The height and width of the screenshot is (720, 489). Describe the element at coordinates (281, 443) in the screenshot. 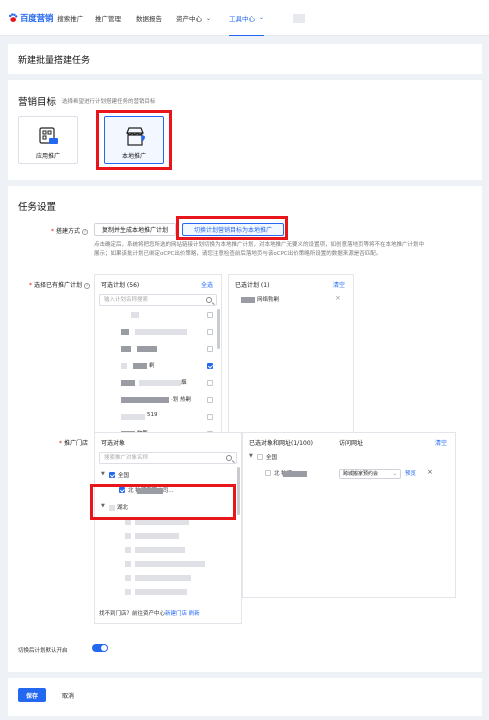

I see `selected-objects-count: 已选对象和网址(1/100)` at that location.